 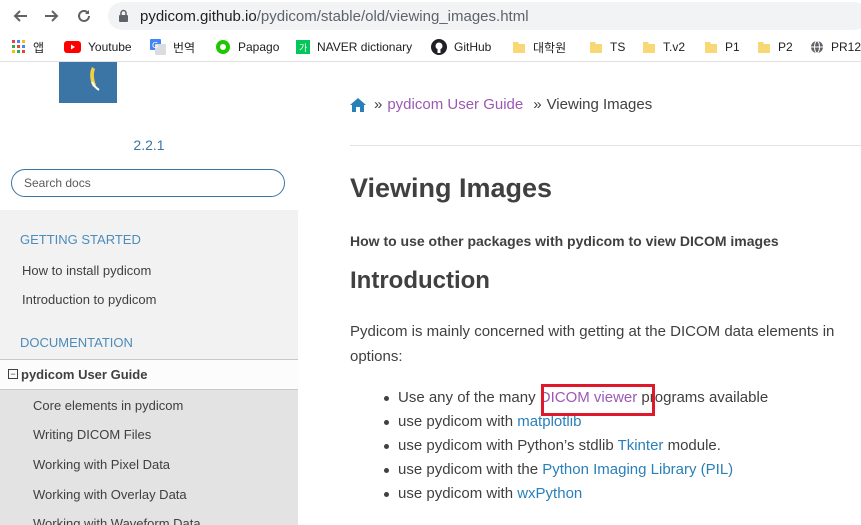 What do you see at coordinates (455, 104) in the screenshot?
I see `breadcrumb-link-user-guide: pydicom User Guide` at bounding box center [455, 104].